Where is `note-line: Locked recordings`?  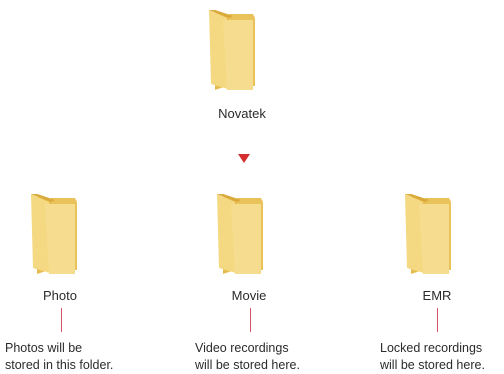 note-line: Locked recordings is located at coordinates (431, 348).